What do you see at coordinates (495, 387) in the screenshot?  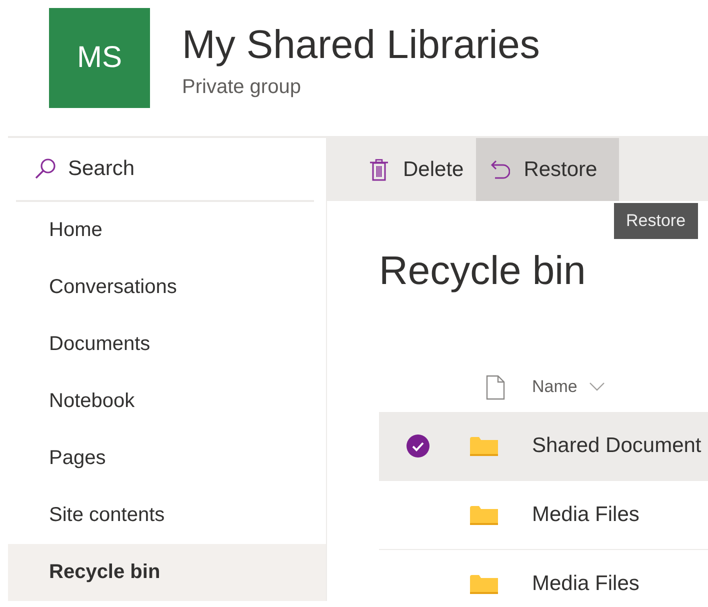 I see `file-icon` at bounding box center [495, 387].